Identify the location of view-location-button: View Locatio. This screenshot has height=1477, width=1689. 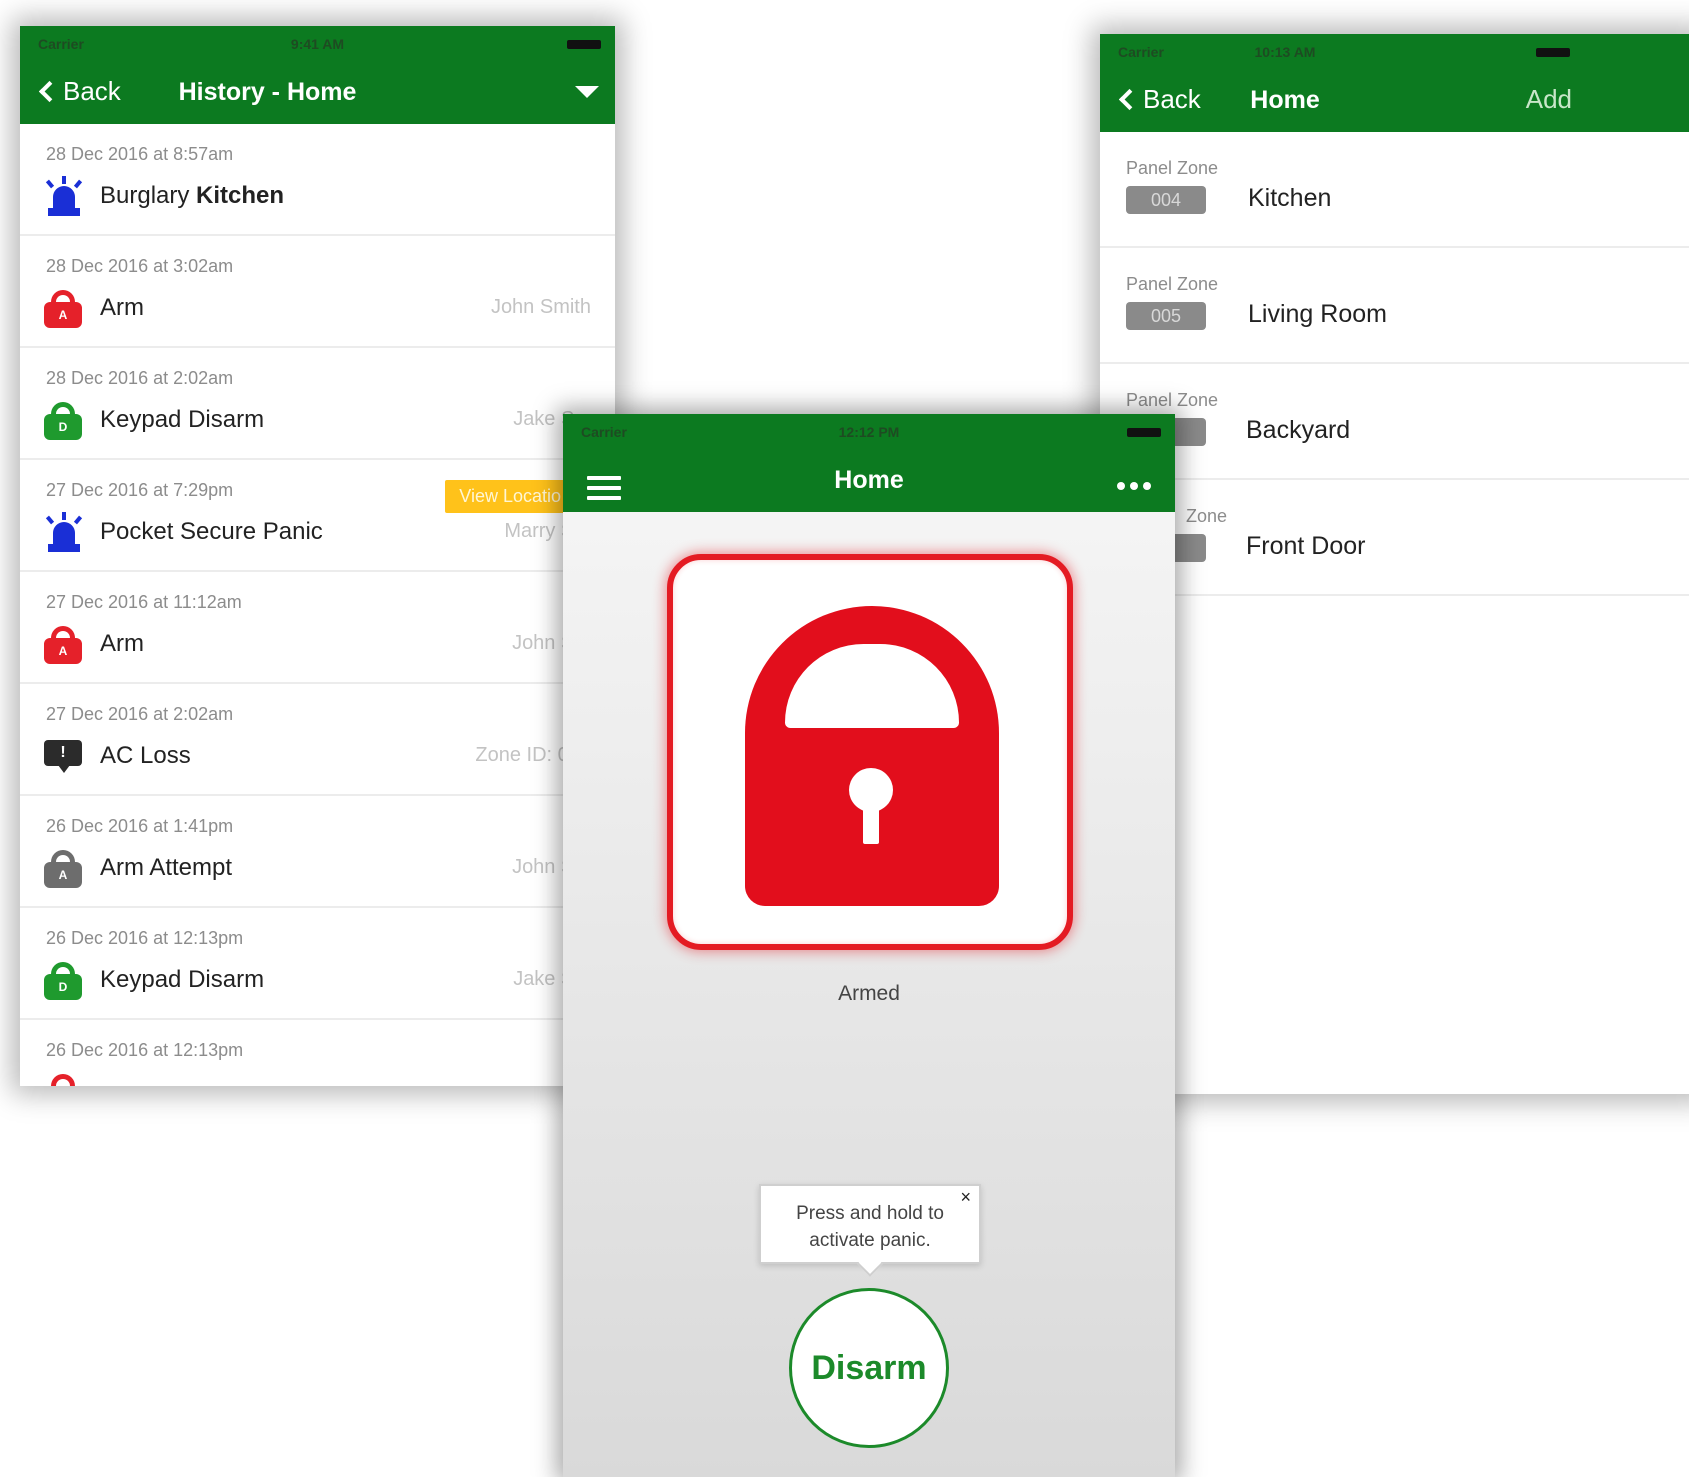
(510, 496).